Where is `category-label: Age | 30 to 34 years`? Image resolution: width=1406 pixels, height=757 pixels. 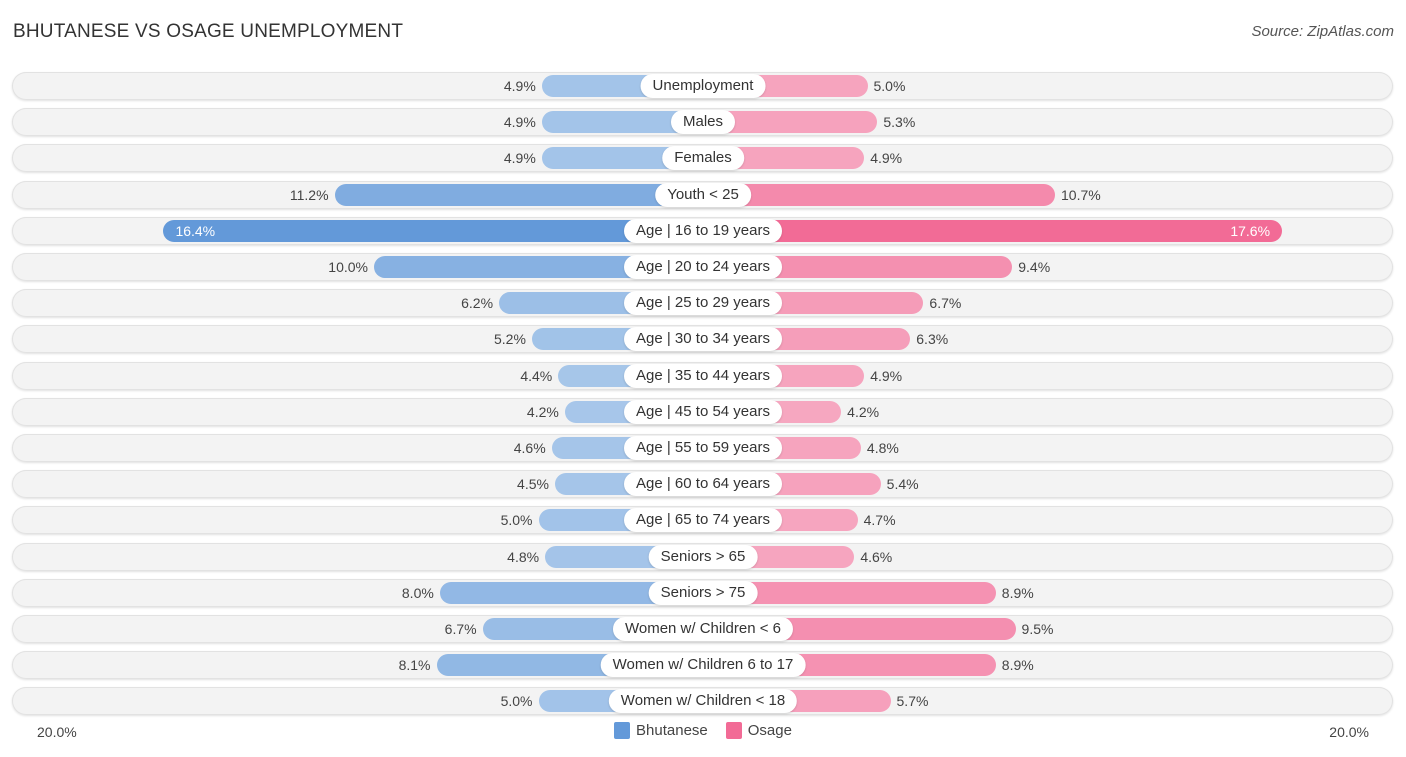
category-label: Age | 30 to 34 years is located at coordinates (703, 339).